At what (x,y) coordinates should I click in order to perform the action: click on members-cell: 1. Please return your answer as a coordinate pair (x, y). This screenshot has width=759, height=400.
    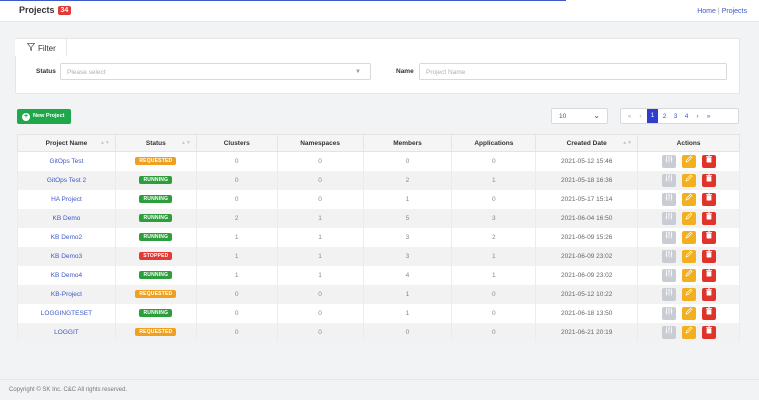
    Looking at the image, I should click on (407, 313).